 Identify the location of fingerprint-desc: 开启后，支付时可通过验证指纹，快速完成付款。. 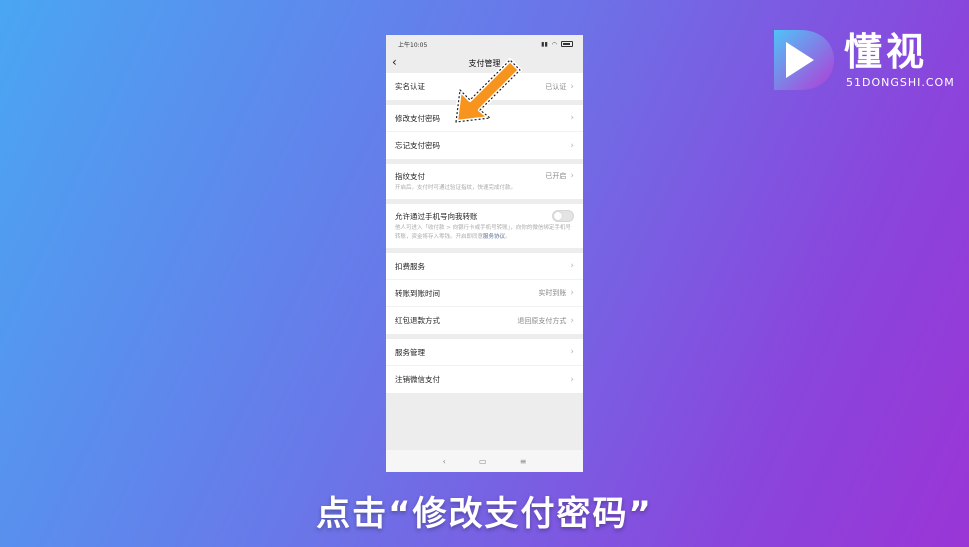
(456, 188).